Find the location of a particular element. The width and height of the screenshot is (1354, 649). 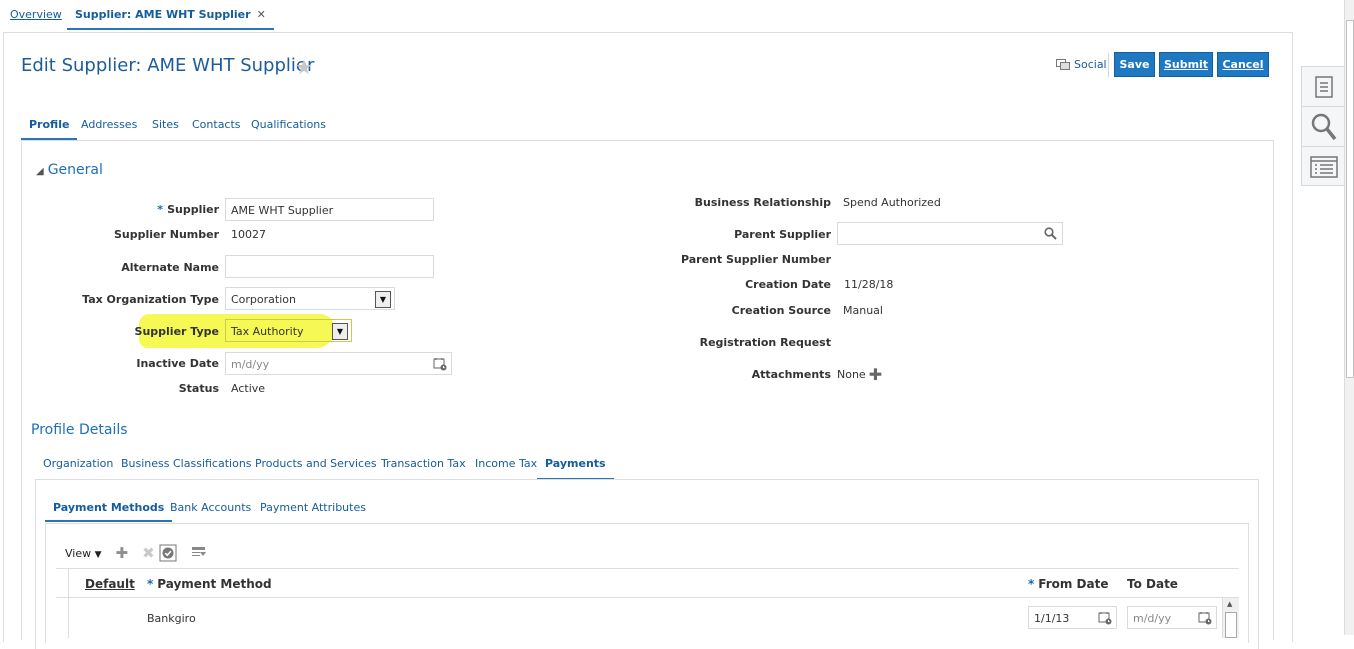

tab-payments: Payments is located at coordinates (575, 465).